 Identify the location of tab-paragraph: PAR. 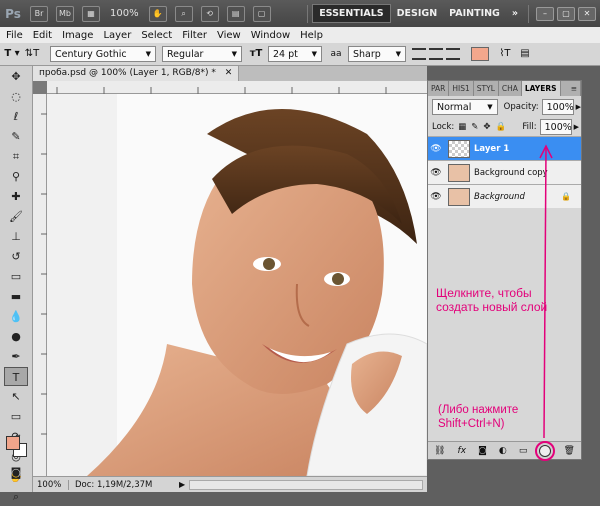
(439, 88).